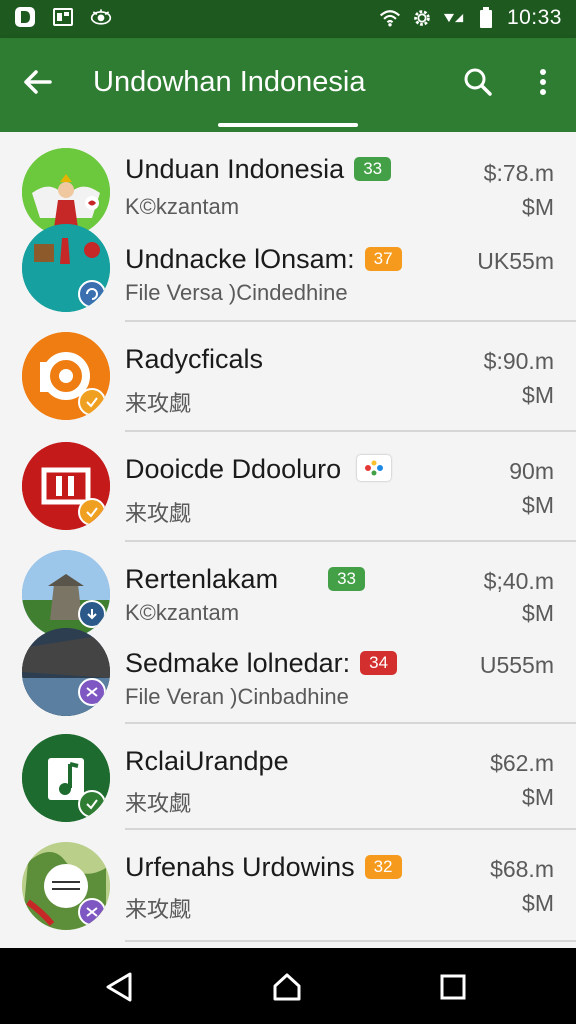 This screenshot has height=1024, width=576. Describe the element at coordinates (194, 359) in the screenshot. I see `item-name: Radycficals` at that location.